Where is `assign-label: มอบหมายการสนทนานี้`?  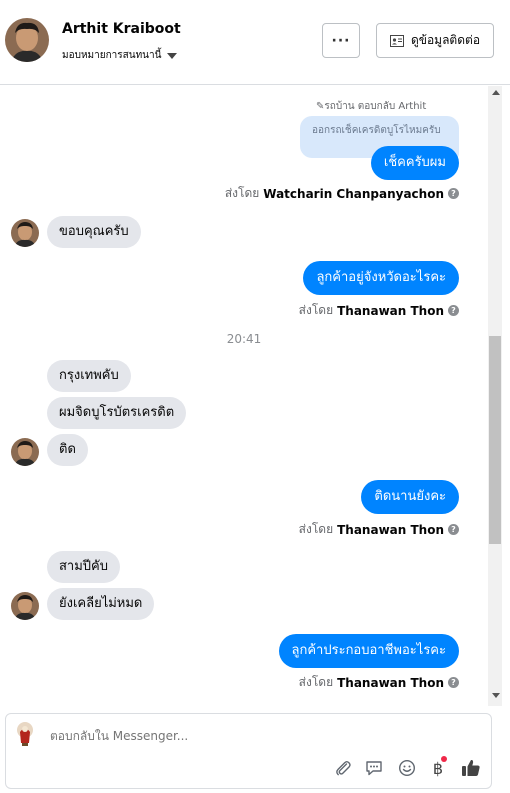
assign-label: มอบหมายการสนทนานี้ is located at coordinates (112, 55).